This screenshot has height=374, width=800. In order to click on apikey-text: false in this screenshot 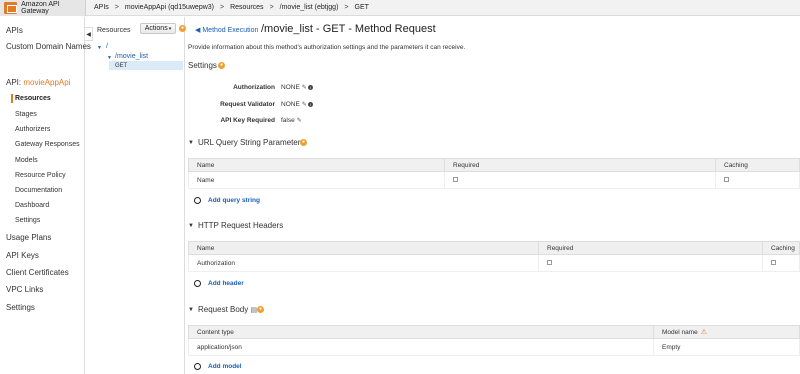, I will do `click(288, 120)`.